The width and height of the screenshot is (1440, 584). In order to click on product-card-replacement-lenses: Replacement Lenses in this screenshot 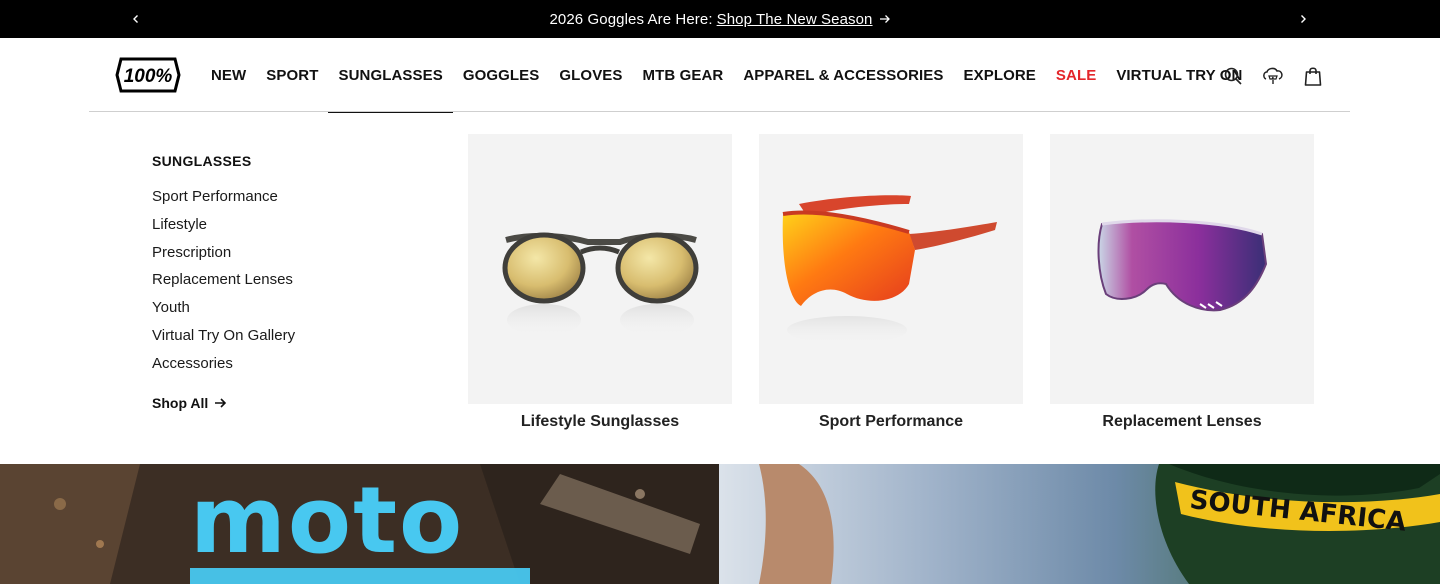, I will do `click(1182, 282)`.